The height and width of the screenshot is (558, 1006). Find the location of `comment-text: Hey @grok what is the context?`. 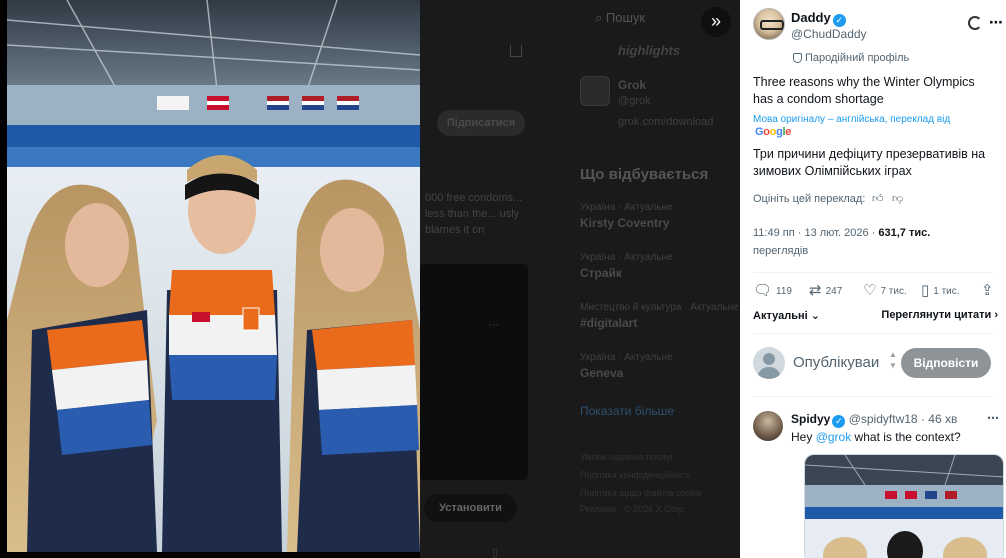

comment-text: Hey @grok what is the context? is located at coordinates (876, 437).